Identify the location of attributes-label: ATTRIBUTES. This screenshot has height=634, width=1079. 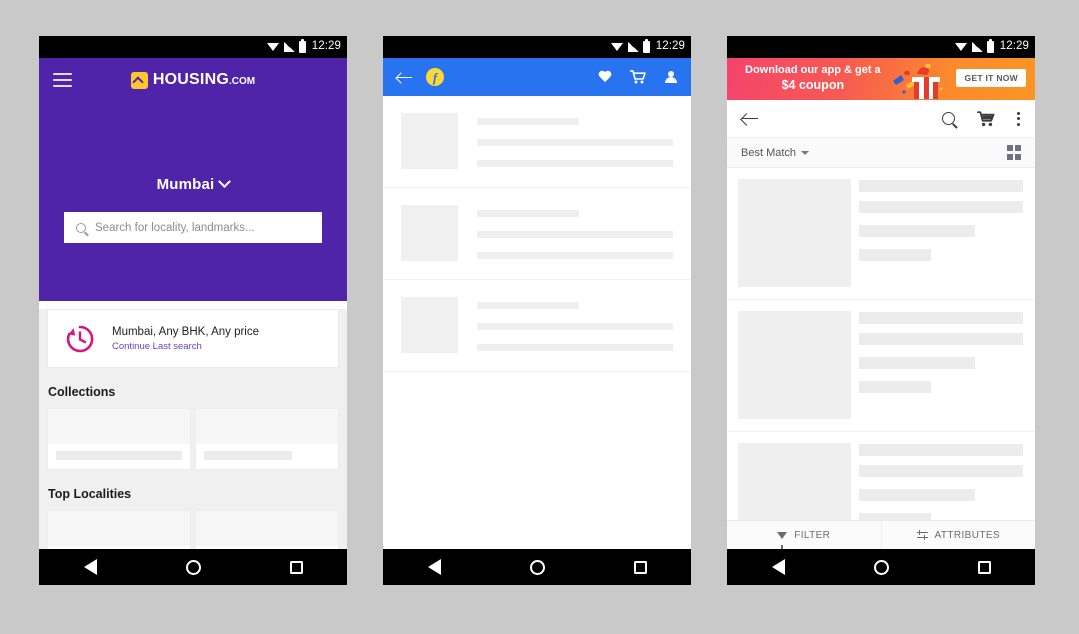
(967, 535).